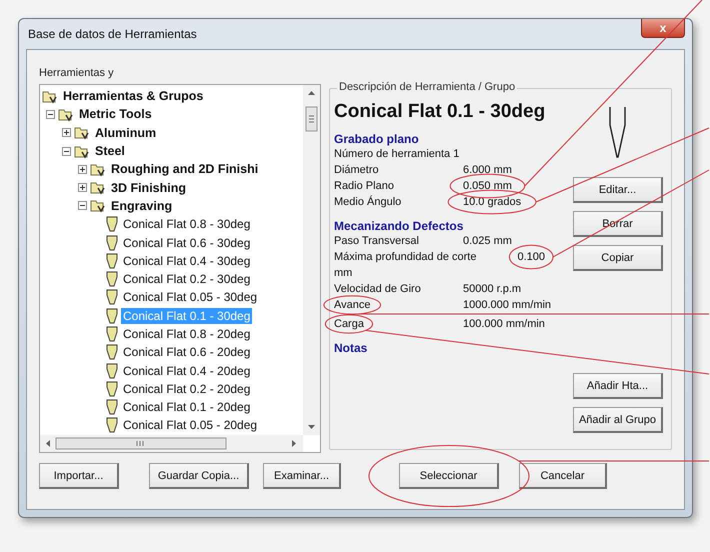 The height and width of the screenshot is (552, 710). I want to click on property-label: Avance, so click(352, 305).